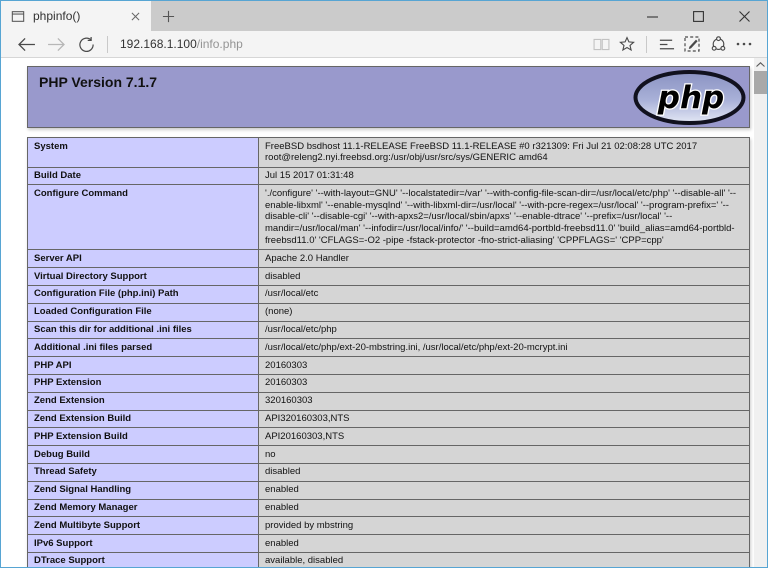 The width and height of the screenshot is (768, 568). Describe the element at coordinates (504, 259) in the screenshot. I see `row-value: Apache 2.0 Handler` at that location.